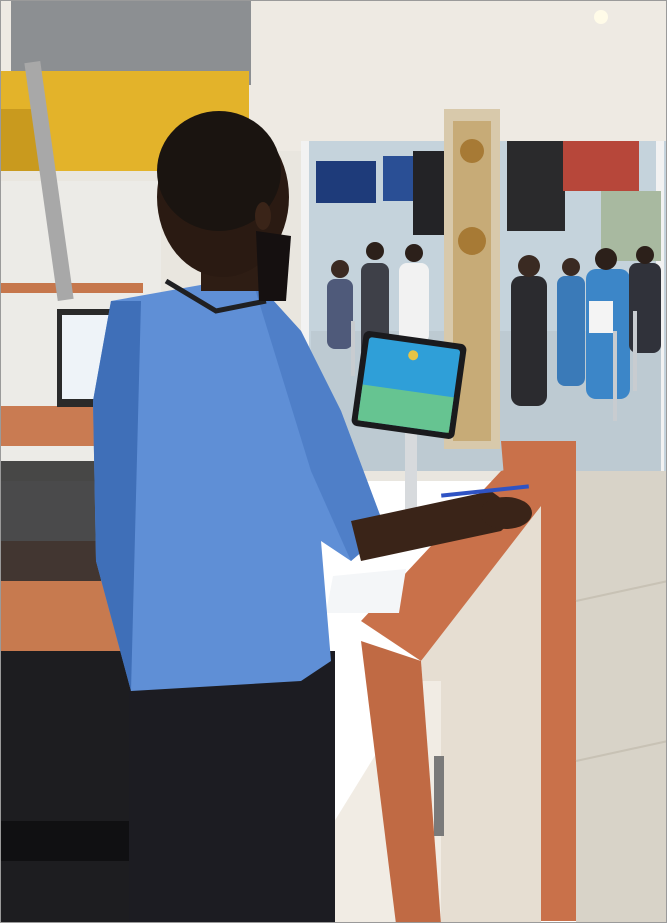 Image resolution: width=667 pixels, height=923 pixels. I want to click on tablet-stand, so click(411, 466).